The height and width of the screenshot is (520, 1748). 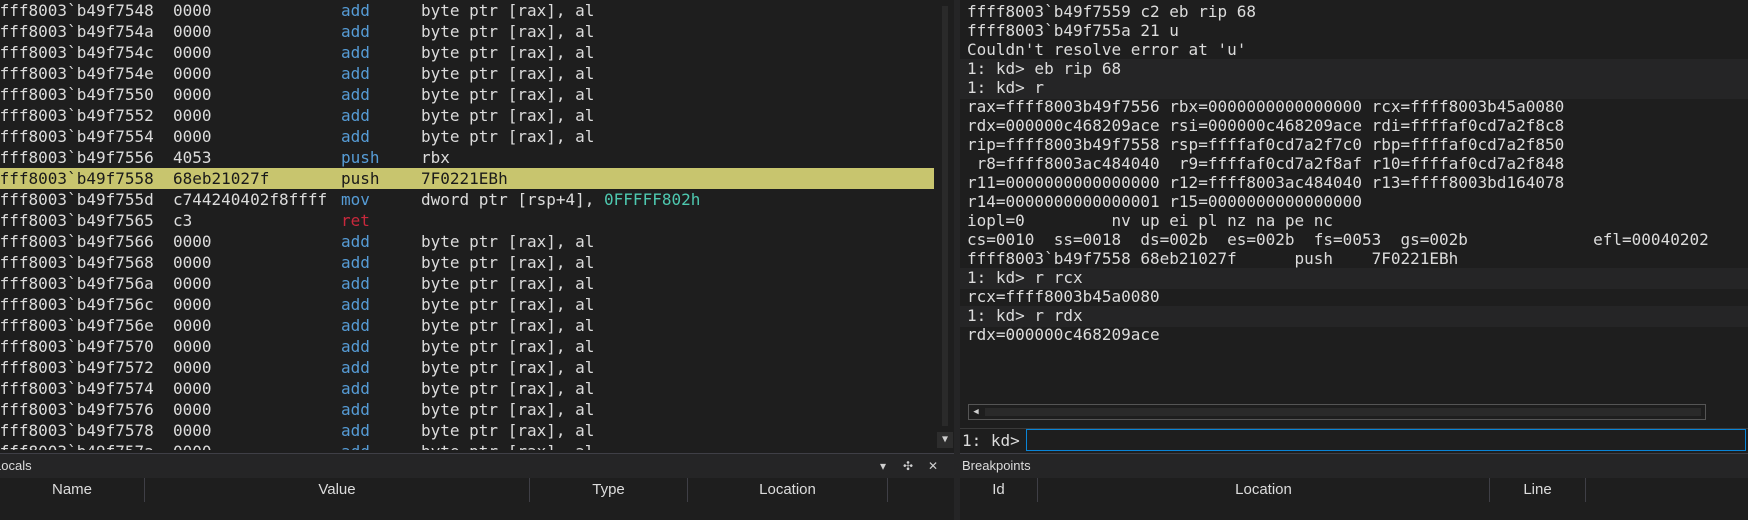 I want to click on disassembly-line: ffff8003`b49f7556 4053 push rbx, so click(x=467, y=157).